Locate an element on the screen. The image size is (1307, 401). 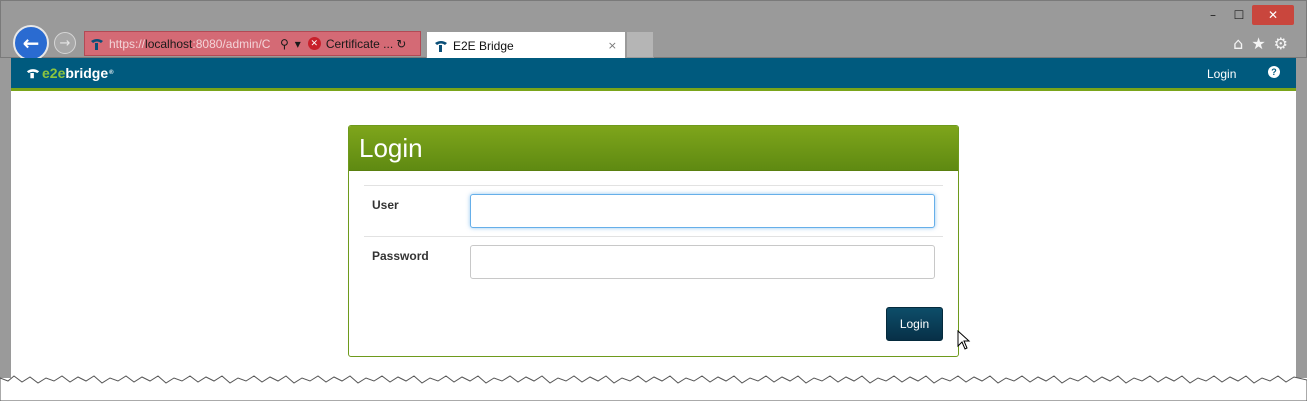
arrow-left-icon: ← is located at coordinates (31, 43).